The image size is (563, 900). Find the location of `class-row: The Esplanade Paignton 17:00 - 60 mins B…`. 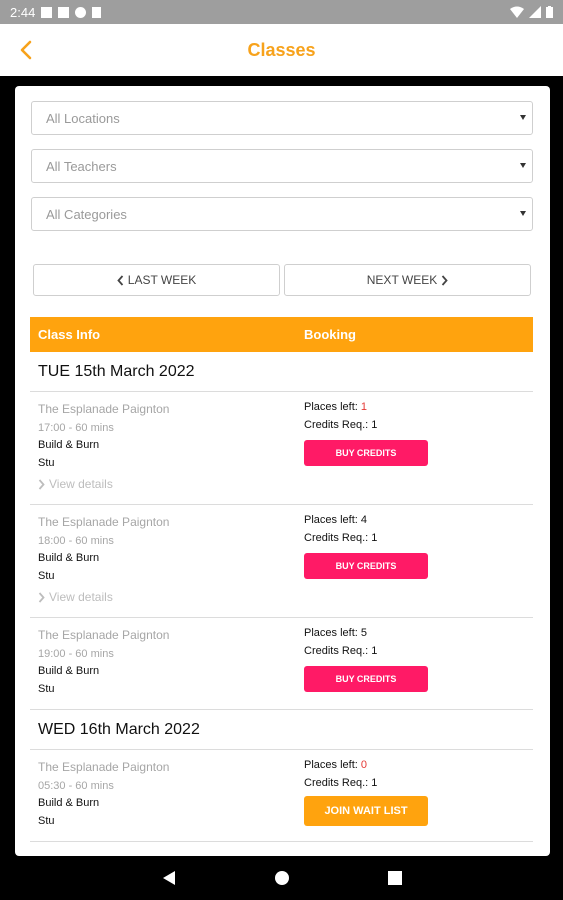

class-row: The Esplanade Paignton 17:00 - 60 mins B… is located at coordinates (281, 448).